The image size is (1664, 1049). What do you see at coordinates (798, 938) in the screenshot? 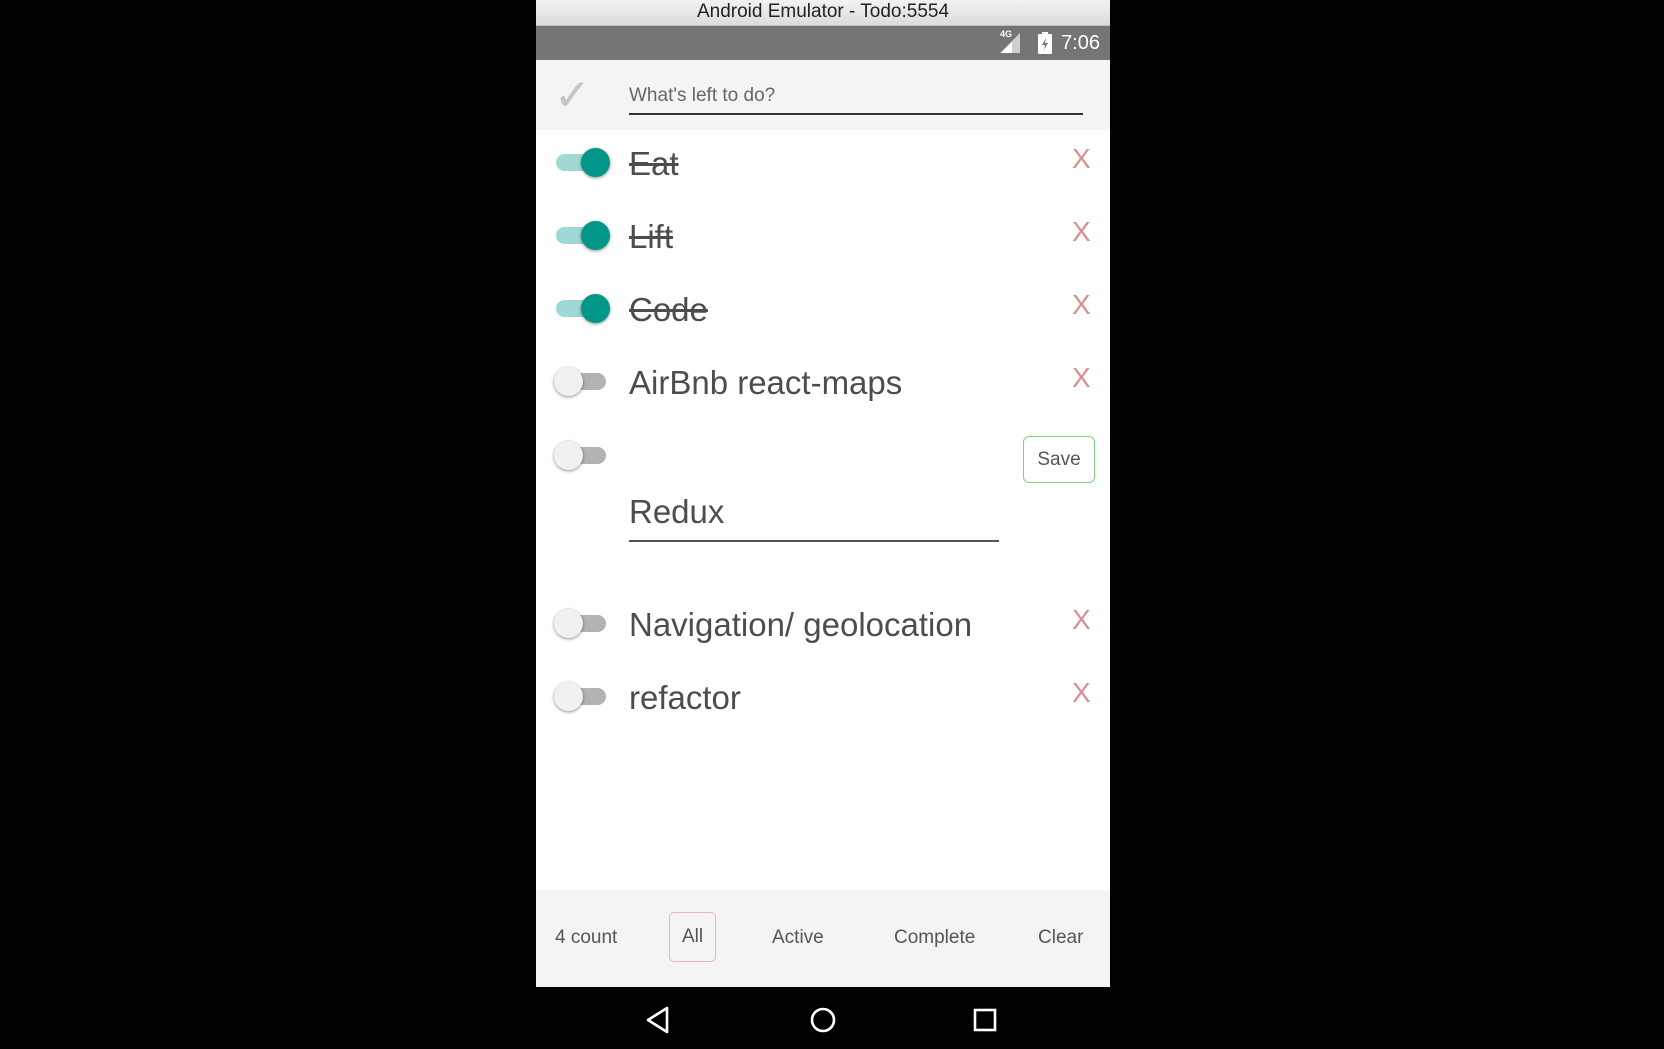
I see `filter-active-button: Active` at bounding box center [798, 938].